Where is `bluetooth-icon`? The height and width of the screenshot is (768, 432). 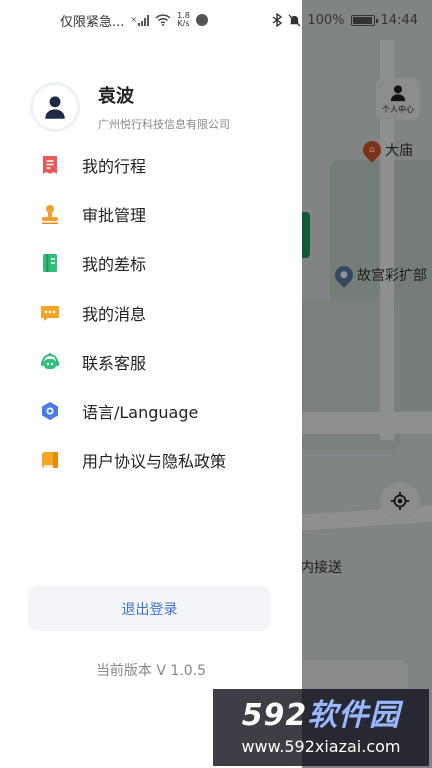 bluetooth-icon is located at coordinates (277, 20).